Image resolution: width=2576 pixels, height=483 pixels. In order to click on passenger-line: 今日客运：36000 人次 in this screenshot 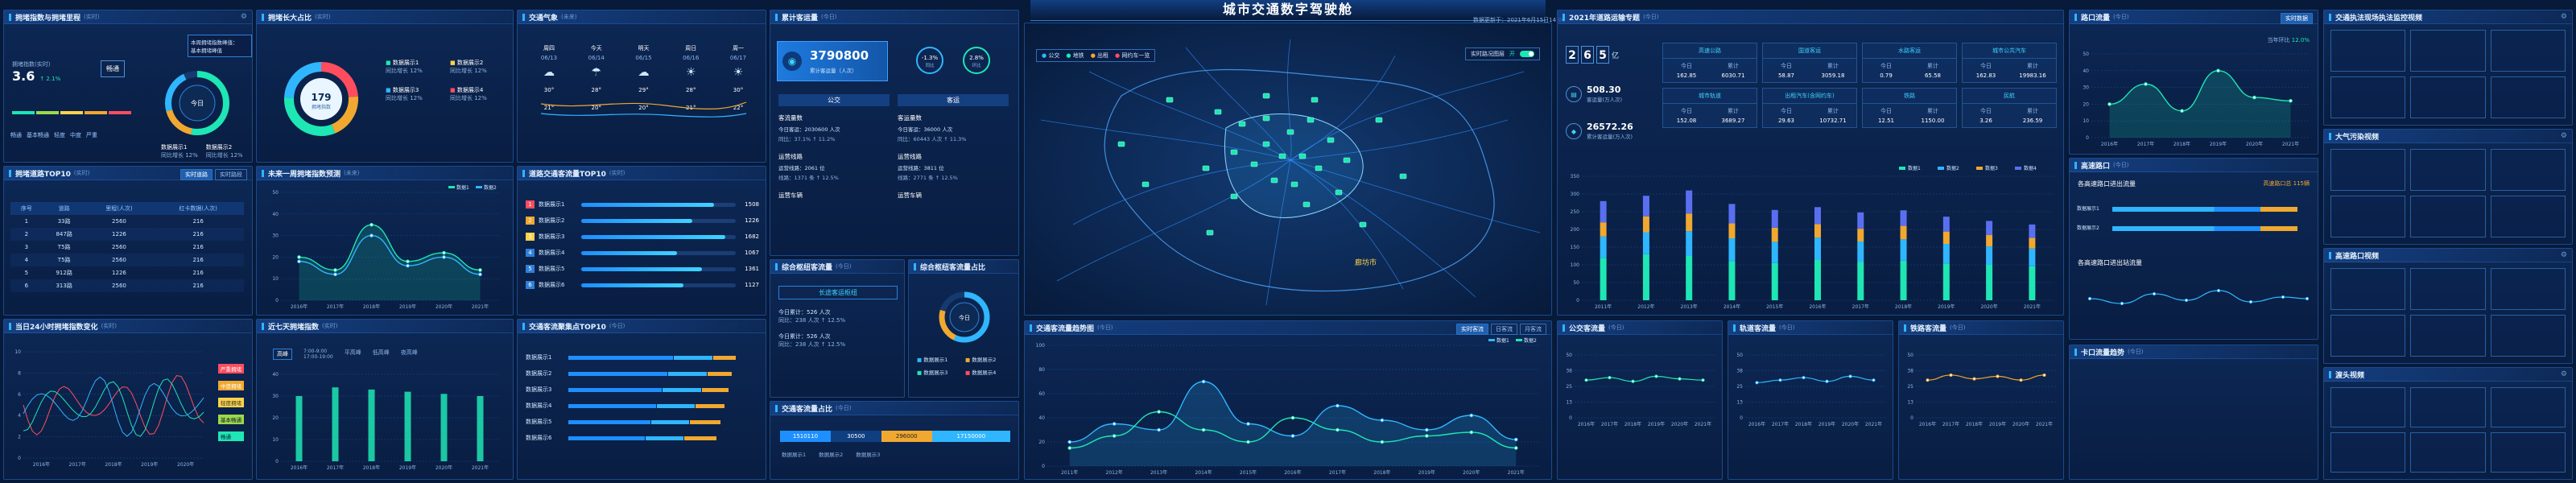, I will do `click(926, 129)`.